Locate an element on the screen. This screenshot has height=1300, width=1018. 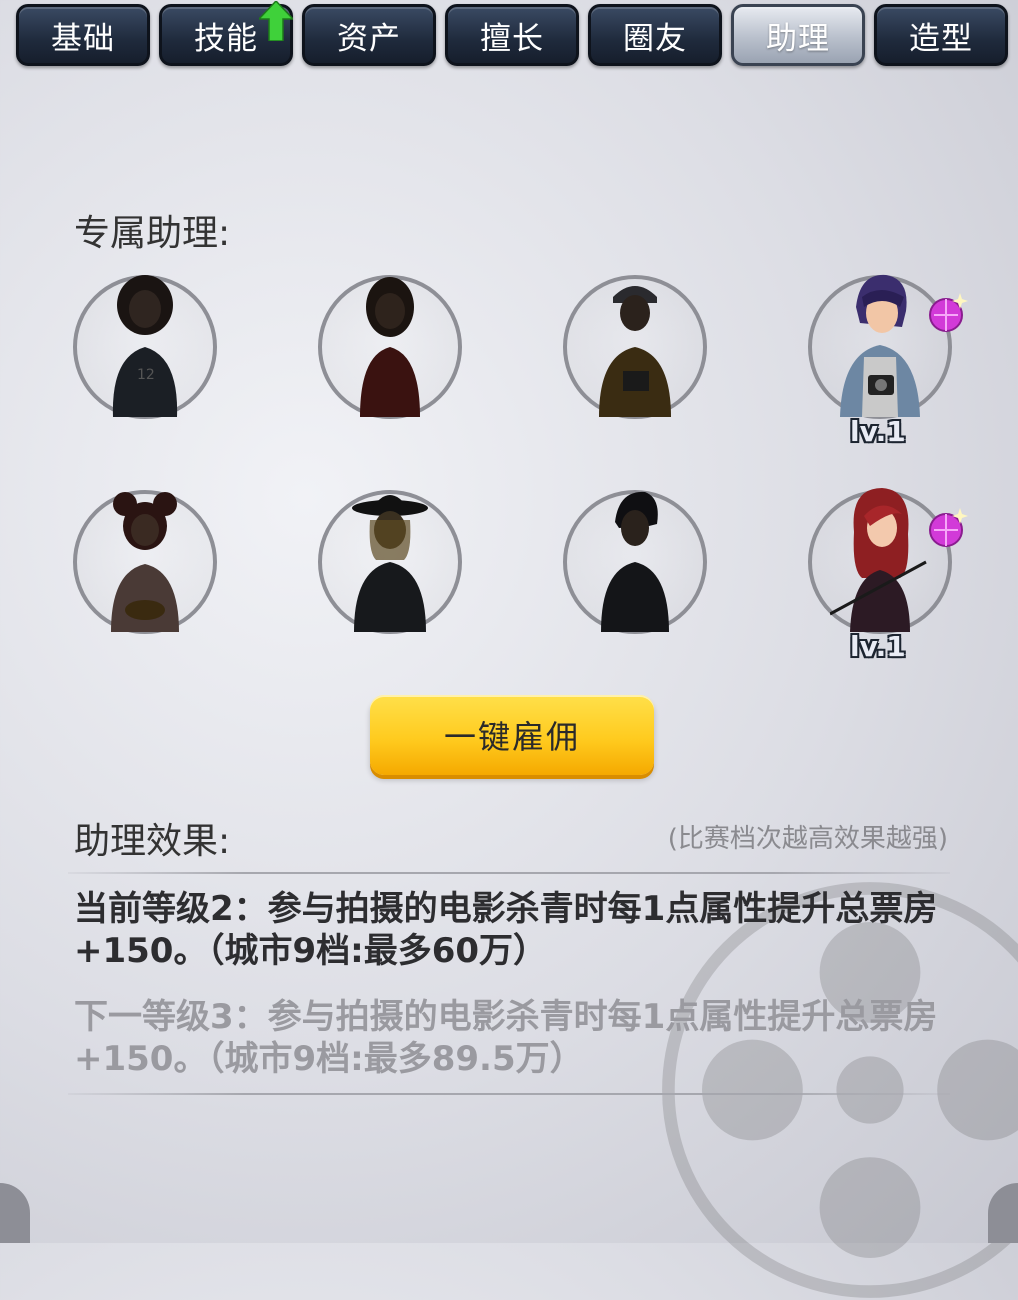
effect-heading: 助理效果: is located at coordinates (152, 841).